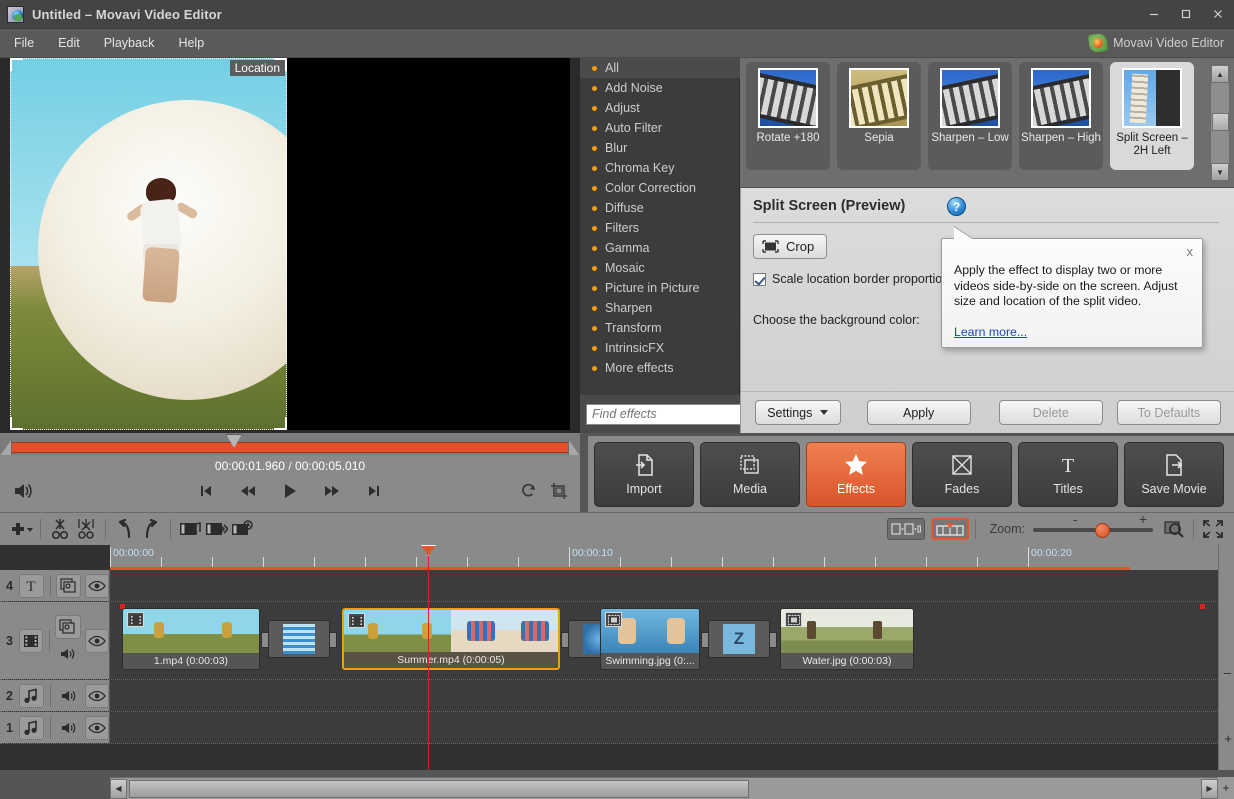  Describe the element at coordinates (660, 308) in the screenshot. I see `category-sharpen: Sharpen` at that location.